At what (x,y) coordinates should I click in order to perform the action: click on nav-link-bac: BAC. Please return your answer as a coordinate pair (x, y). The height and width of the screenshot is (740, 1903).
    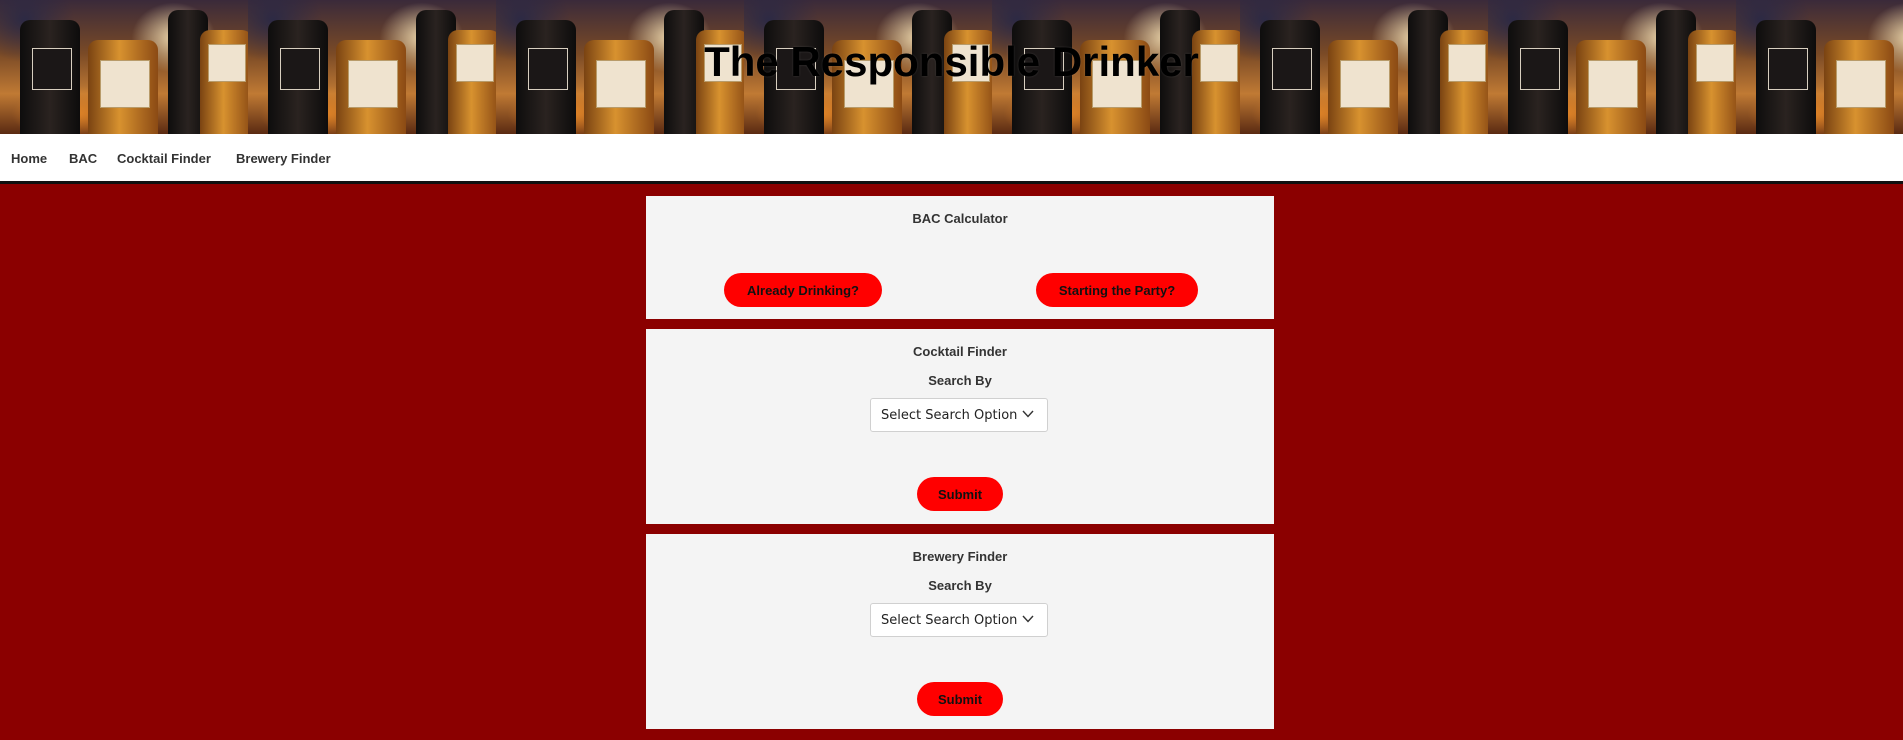
    Looking at the image, I should click on (83, 158).